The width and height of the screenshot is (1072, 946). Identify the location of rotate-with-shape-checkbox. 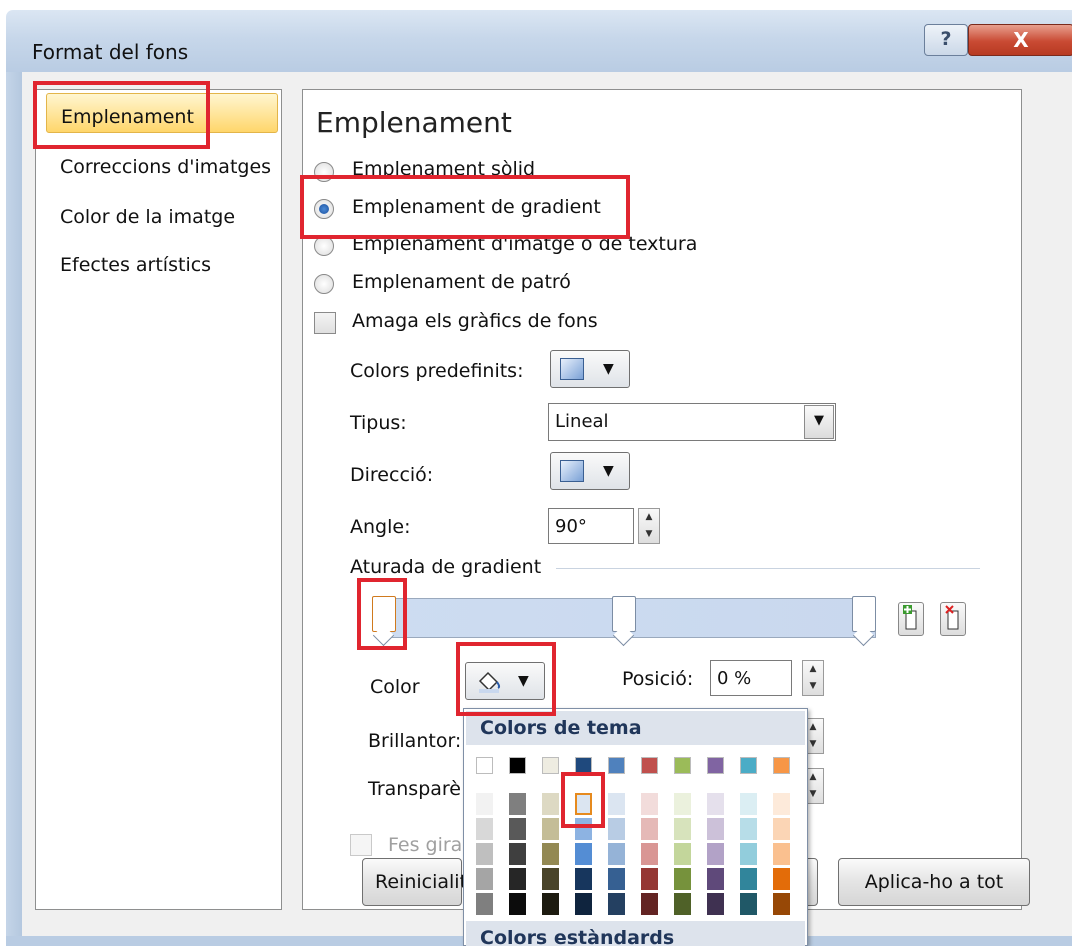
(361, 845).